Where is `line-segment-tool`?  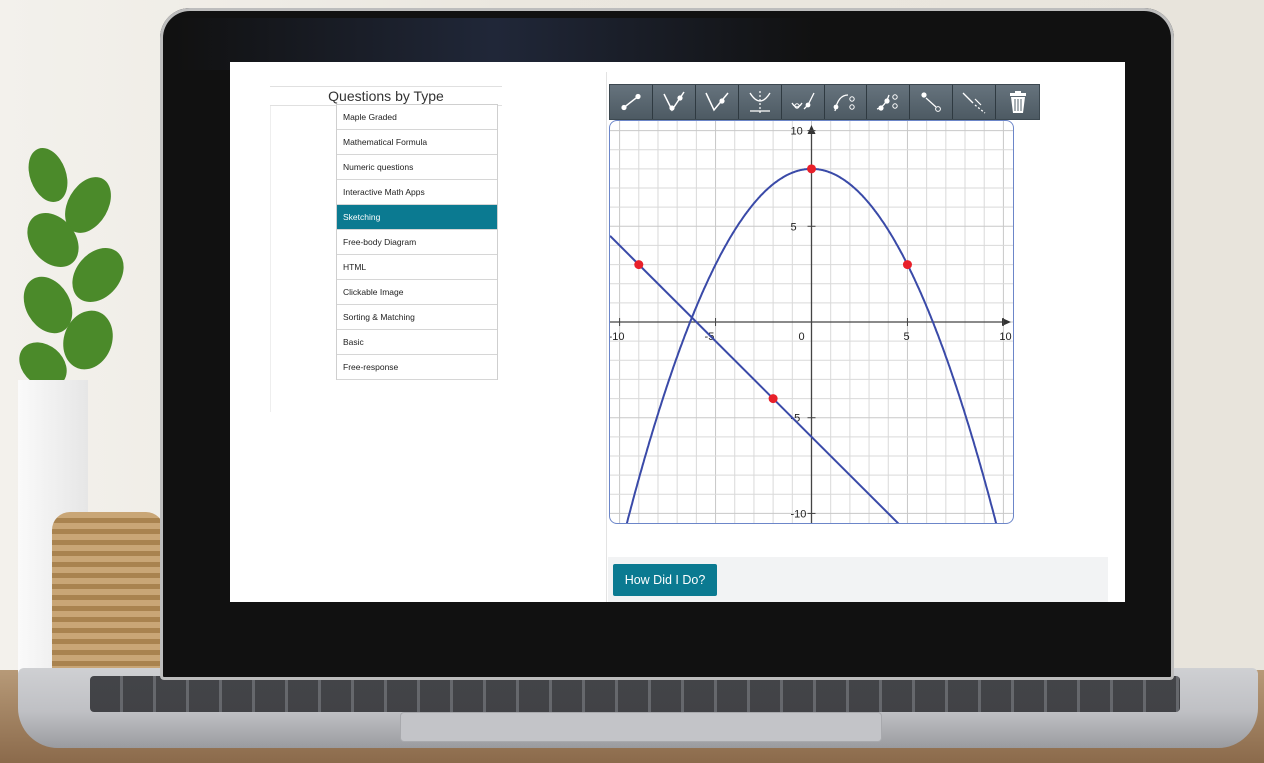 line-segment-tool is located at coordinates (631, 102).